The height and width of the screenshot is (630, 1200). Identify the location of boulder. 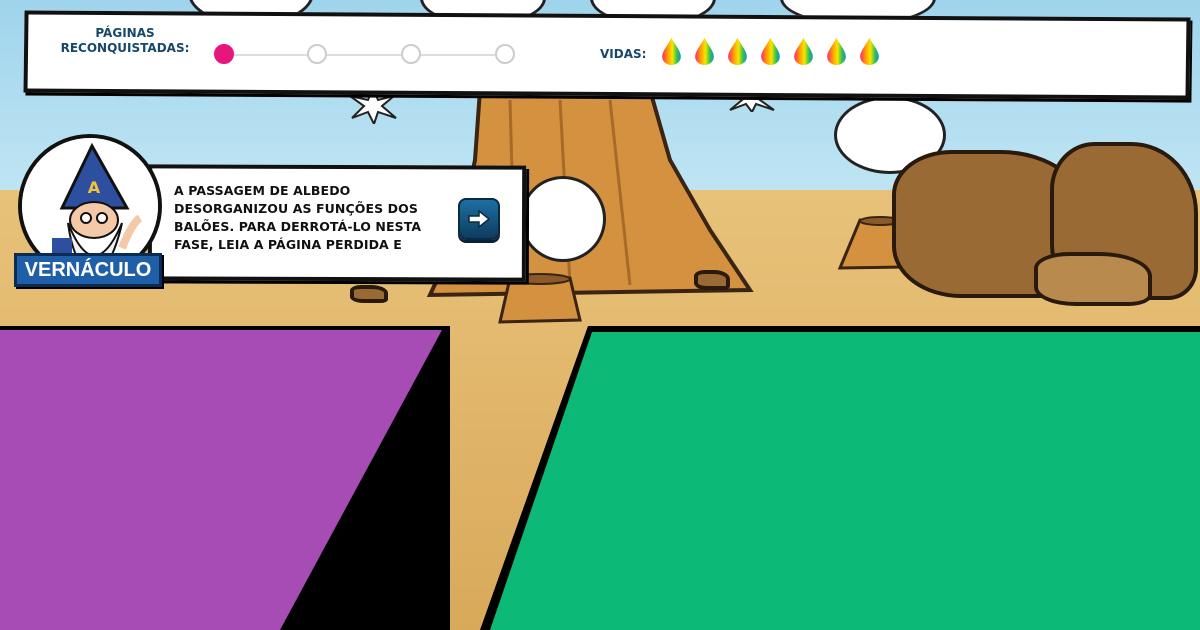
(1093, 279).